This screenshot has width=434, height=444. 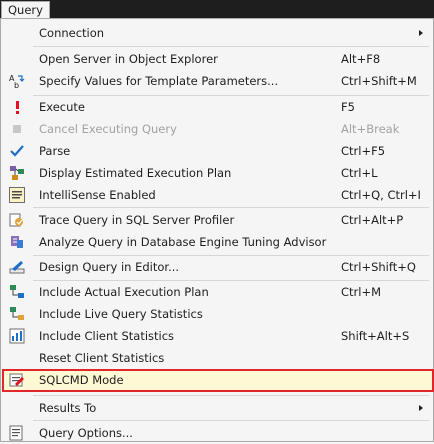 What do you see at coordinates (217, 314) in the screenshot?
I see `menu-item-live-stats: Include Live Query Statistics` at bounding box center [217, 314].